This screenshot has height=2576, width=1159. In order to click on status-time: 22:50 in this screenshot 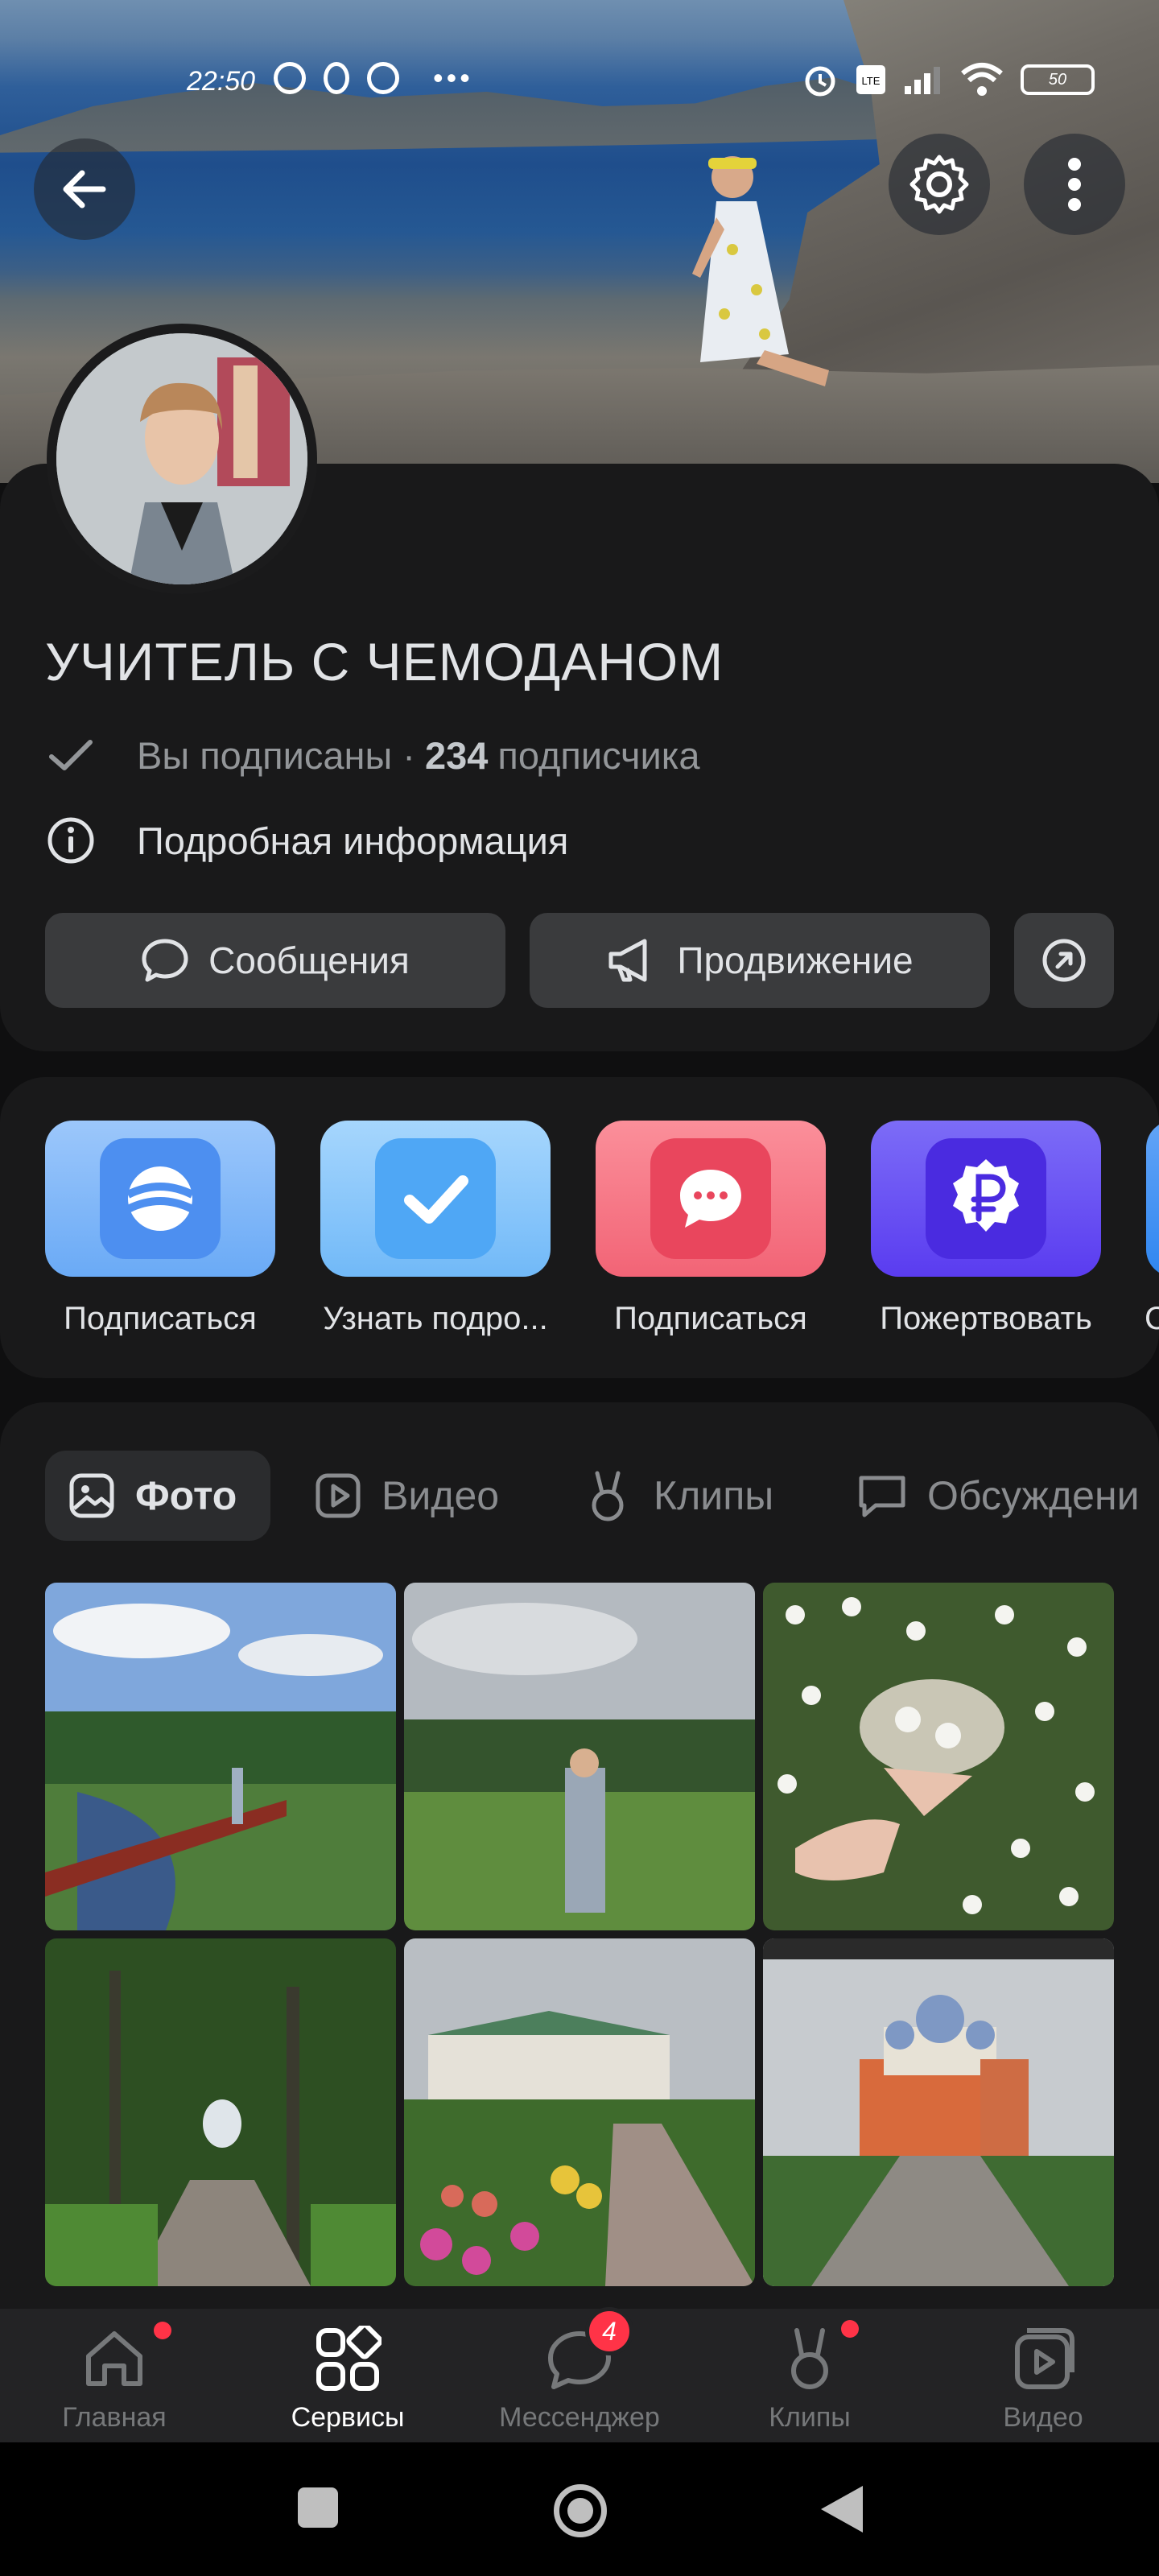, I will do `click(221, 81)`.